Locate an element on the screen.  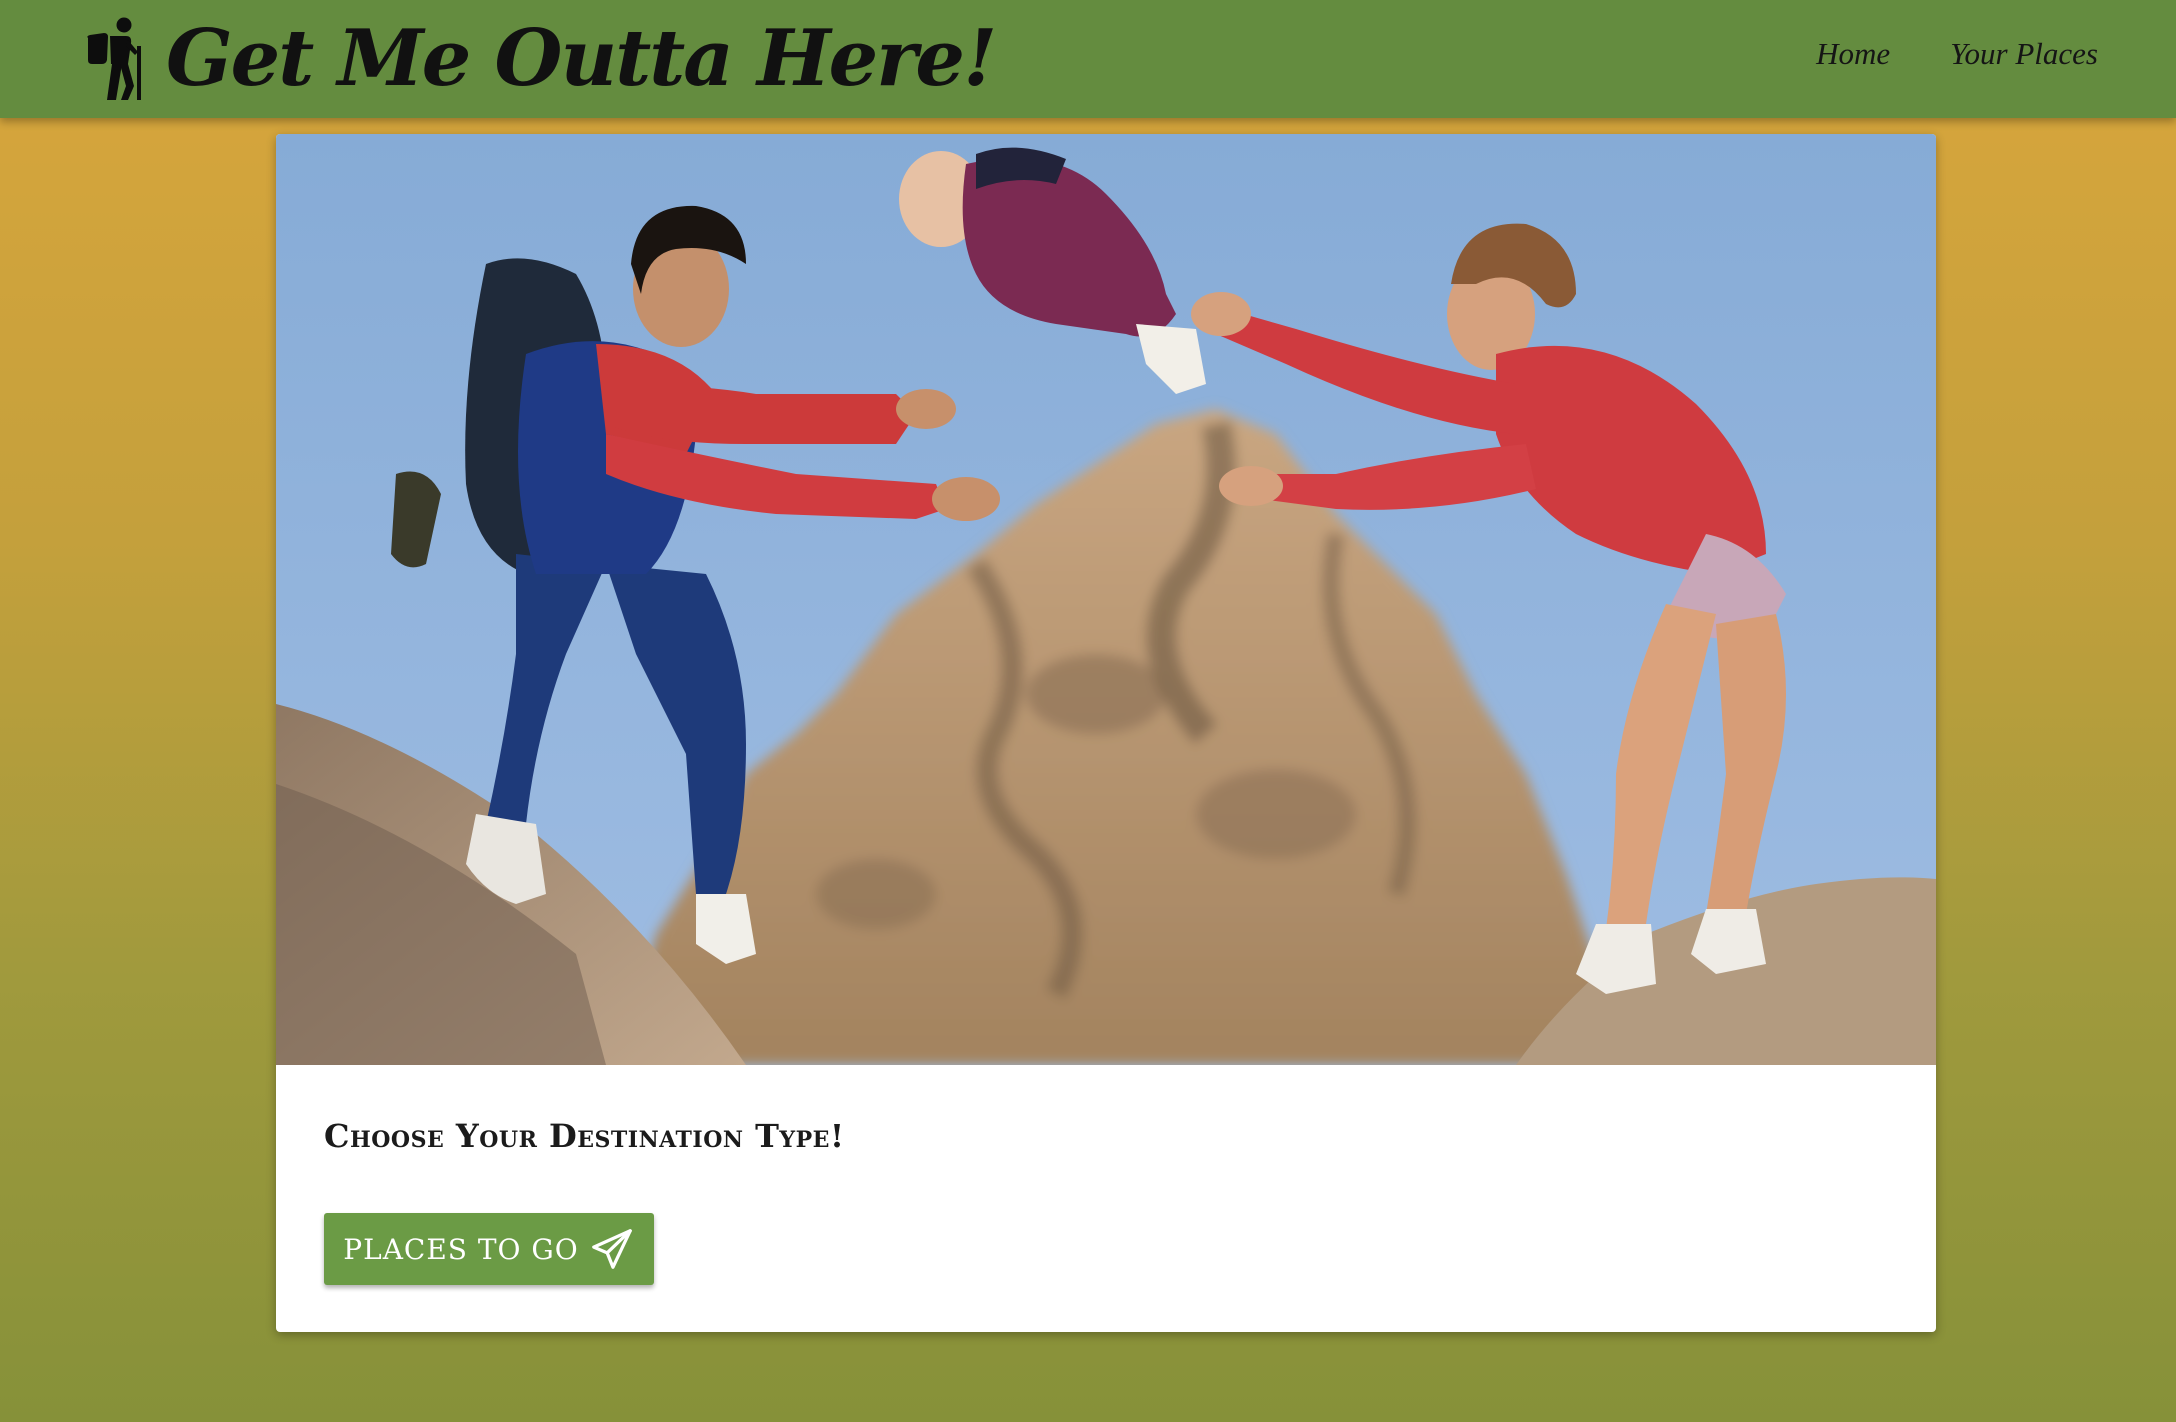
nav-link-home: Home is located at coordinates (1853, 54).